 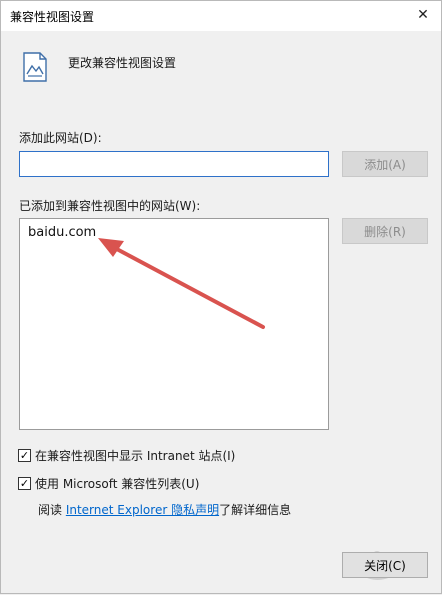 I want to click on site-list-label: 已添加到兼容性视图中的网站(W):, so click(x=110, y=206).